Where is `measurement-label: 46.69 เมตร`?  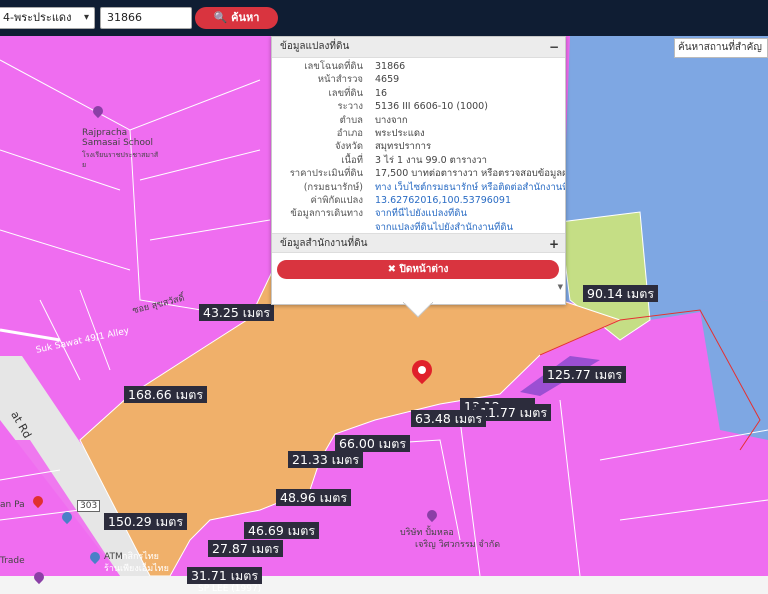
measurement-label: 46.69 เมตร is located at coordinates (282, 530).